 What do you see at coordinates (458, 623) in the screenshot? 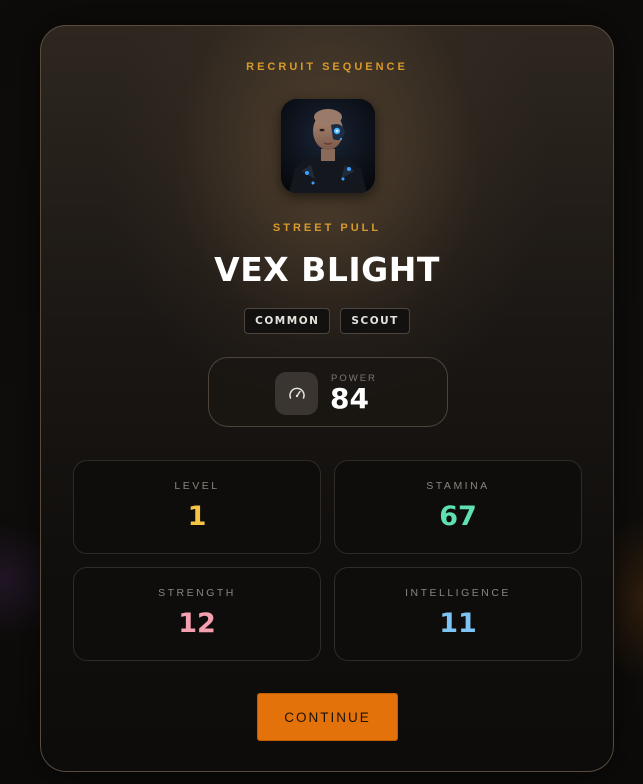
I see `stat-value: 11` at bounding box center [458, 623].